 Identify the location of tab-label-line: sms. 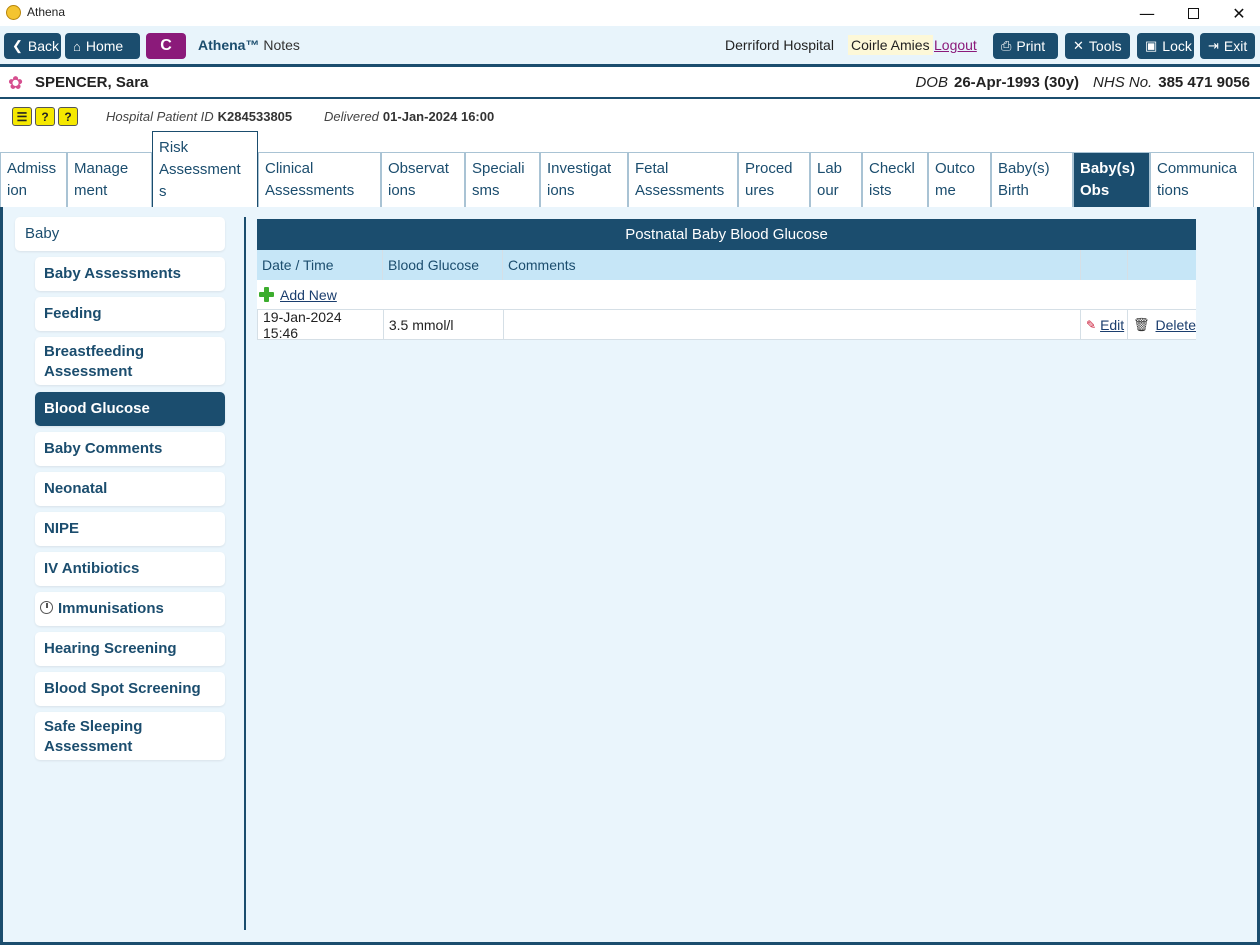
(486, 190).